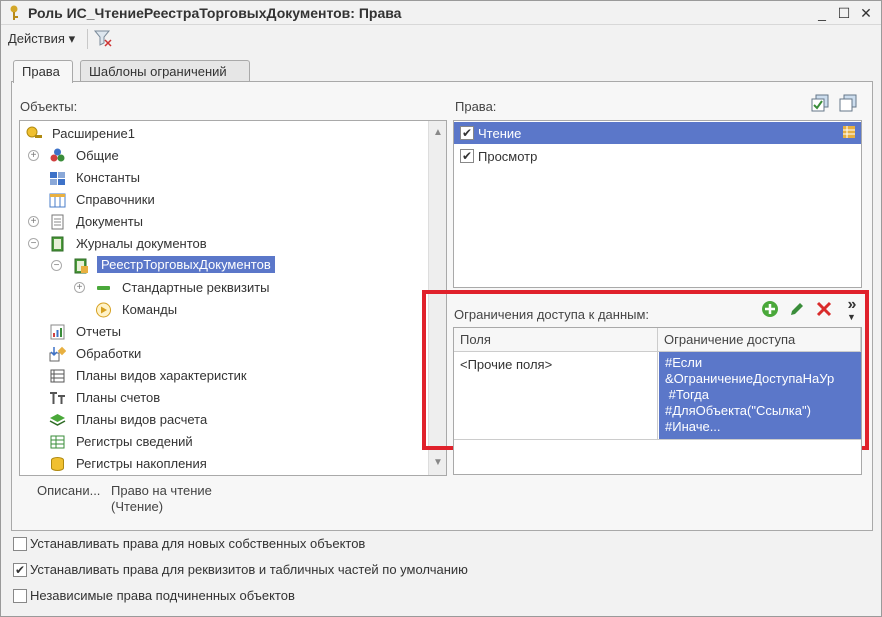 The height and width of the screenshot is (617, 882). I want to click on description-line: Право на чтение, so click(161, 490).